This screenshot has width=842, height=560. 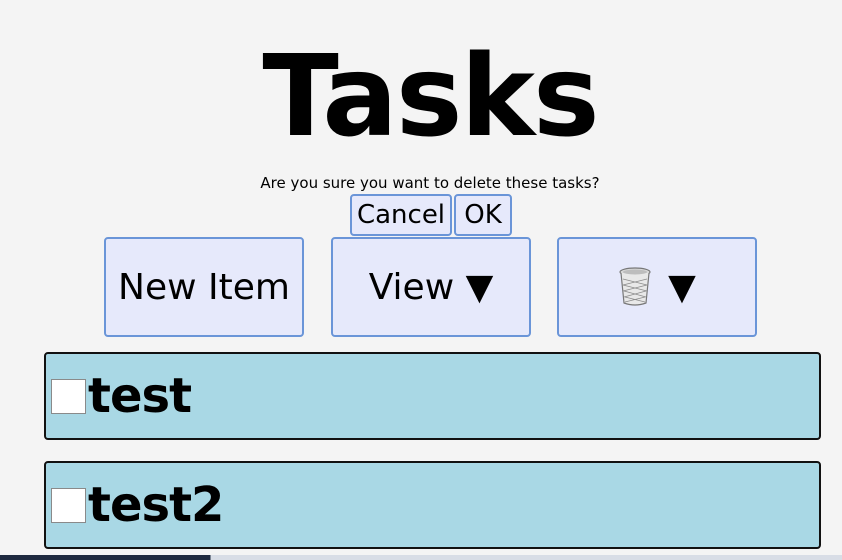 I want to click on trash-menu-caret: ▼, so click(x=682, y=287).